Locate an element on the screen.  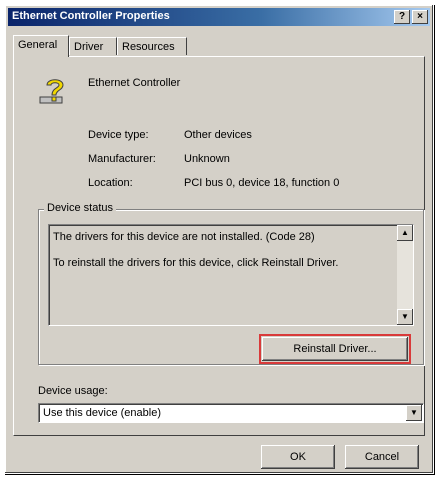
chevron-down-icon: ▼ is located at coordinates (414, 413).